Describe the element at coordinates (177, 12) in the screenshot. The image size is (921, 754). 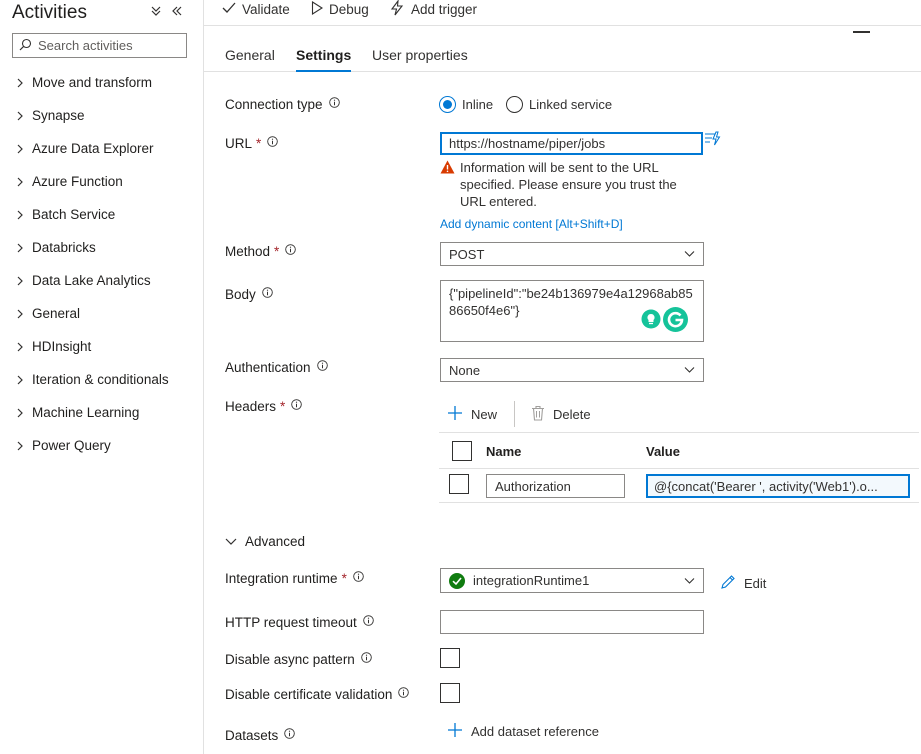
I see `collapse-pane-icon` at that location.